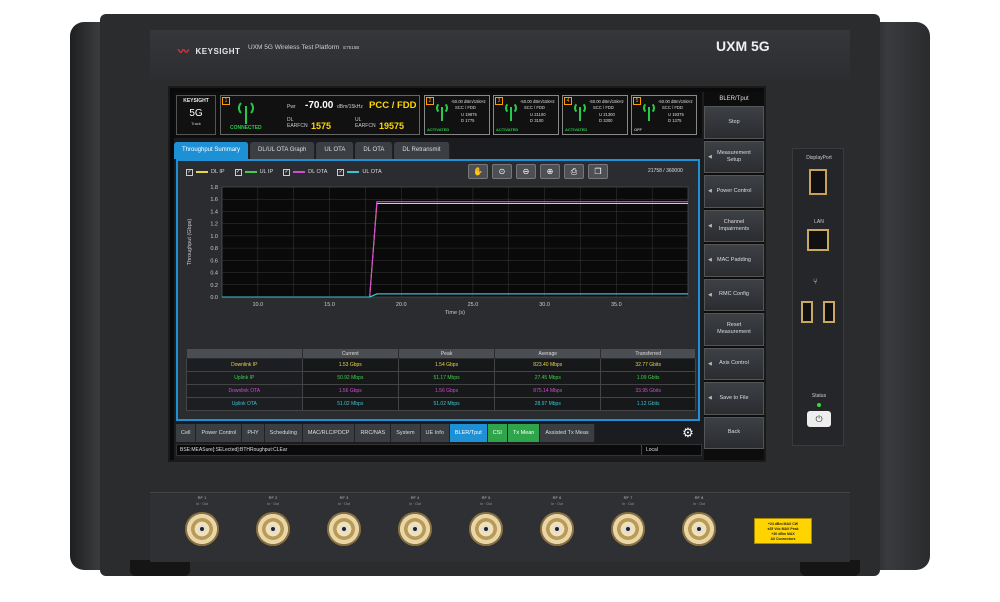 The image size is (1000, 602). Describe the element at coordinates (734, 294) in the screenshot. I see `softkey-rmc-config: ◀ RMC Config` at that location.